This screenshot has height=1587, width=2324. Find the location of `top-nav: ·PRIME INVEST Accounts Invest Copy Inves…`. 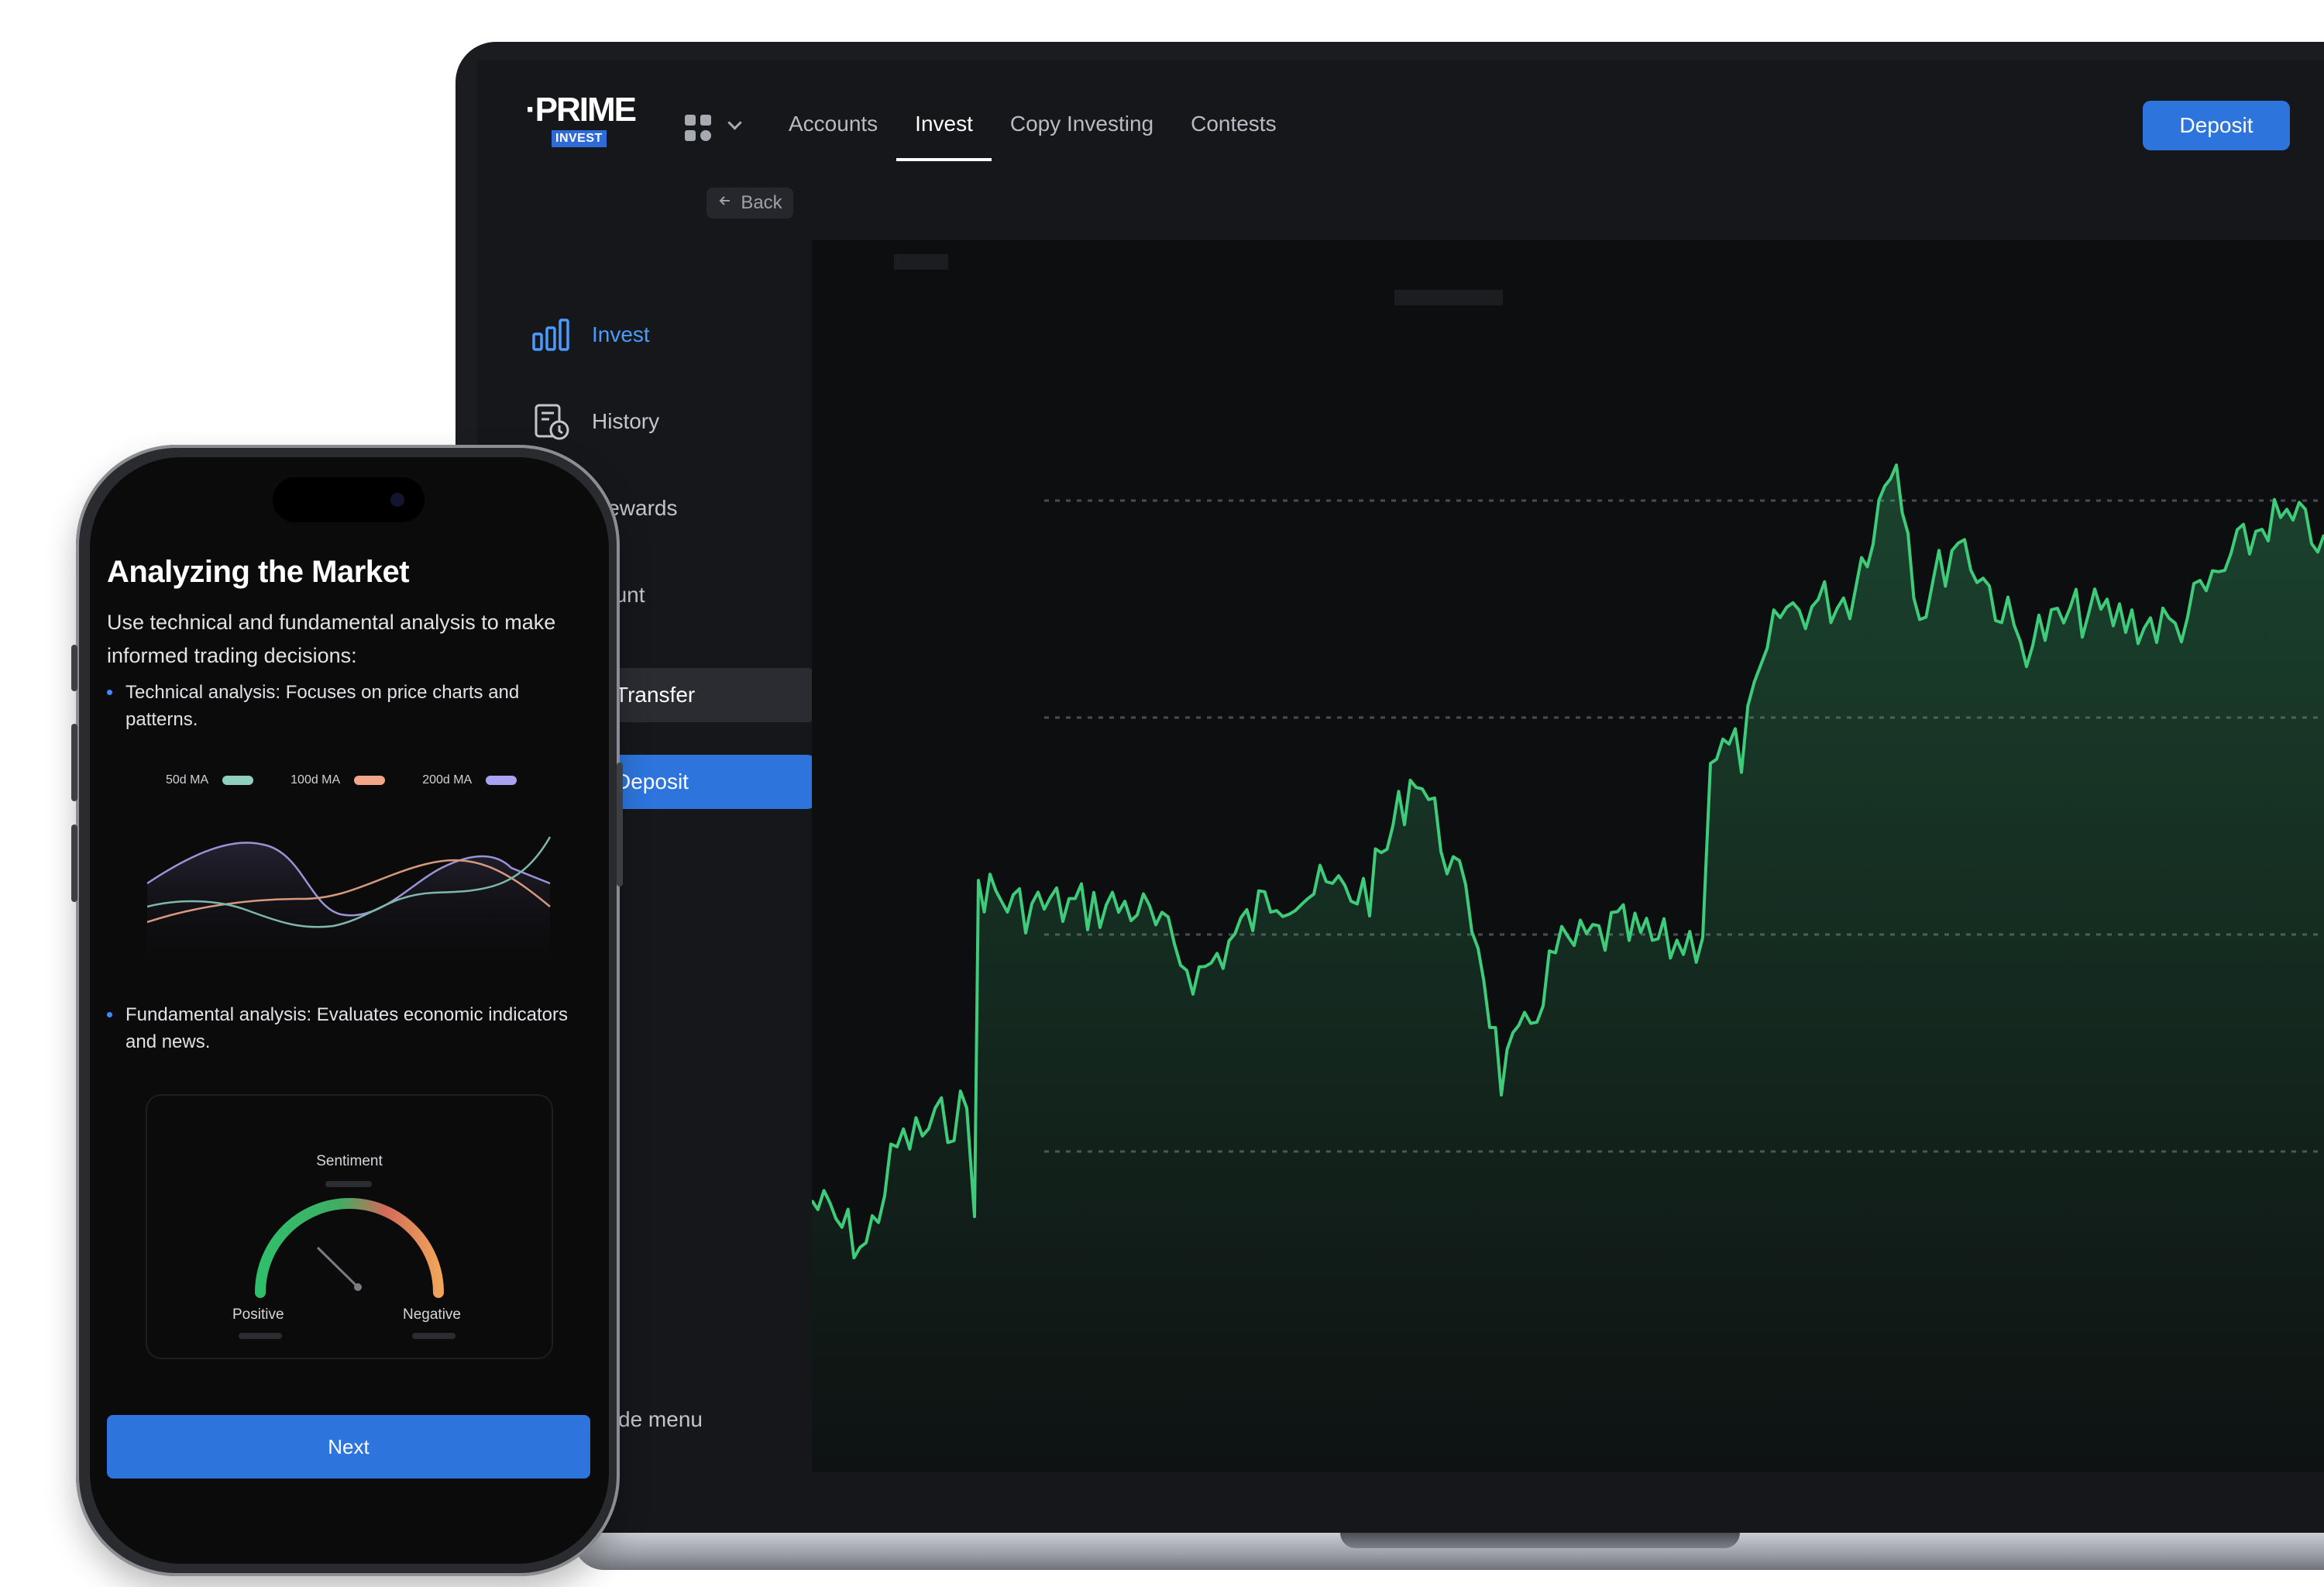

top-nav: ·PRIME INVEST Accounts Invest Copy Inves… is located at coordinates (1400, 122).